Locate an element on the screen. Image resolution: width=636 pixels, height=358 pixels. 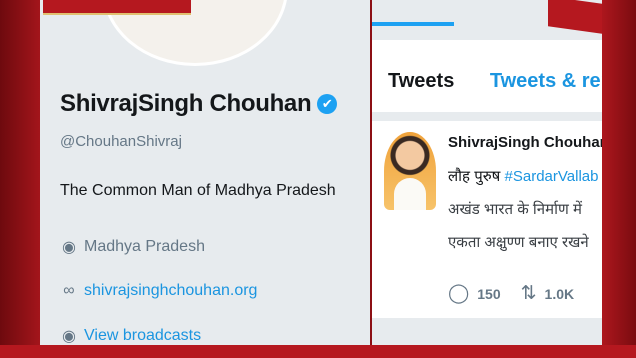
timeline-next-tweet-edge is located at coordinates (487, 331).